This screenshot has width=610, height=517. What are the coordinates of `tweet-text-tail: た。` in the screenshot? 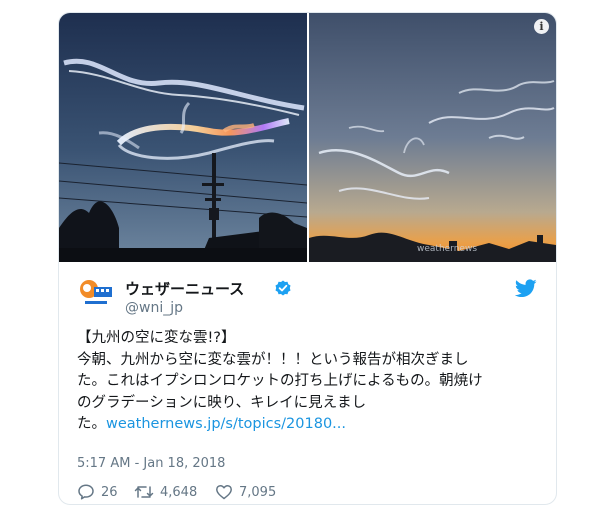 It's located at (91, 424).